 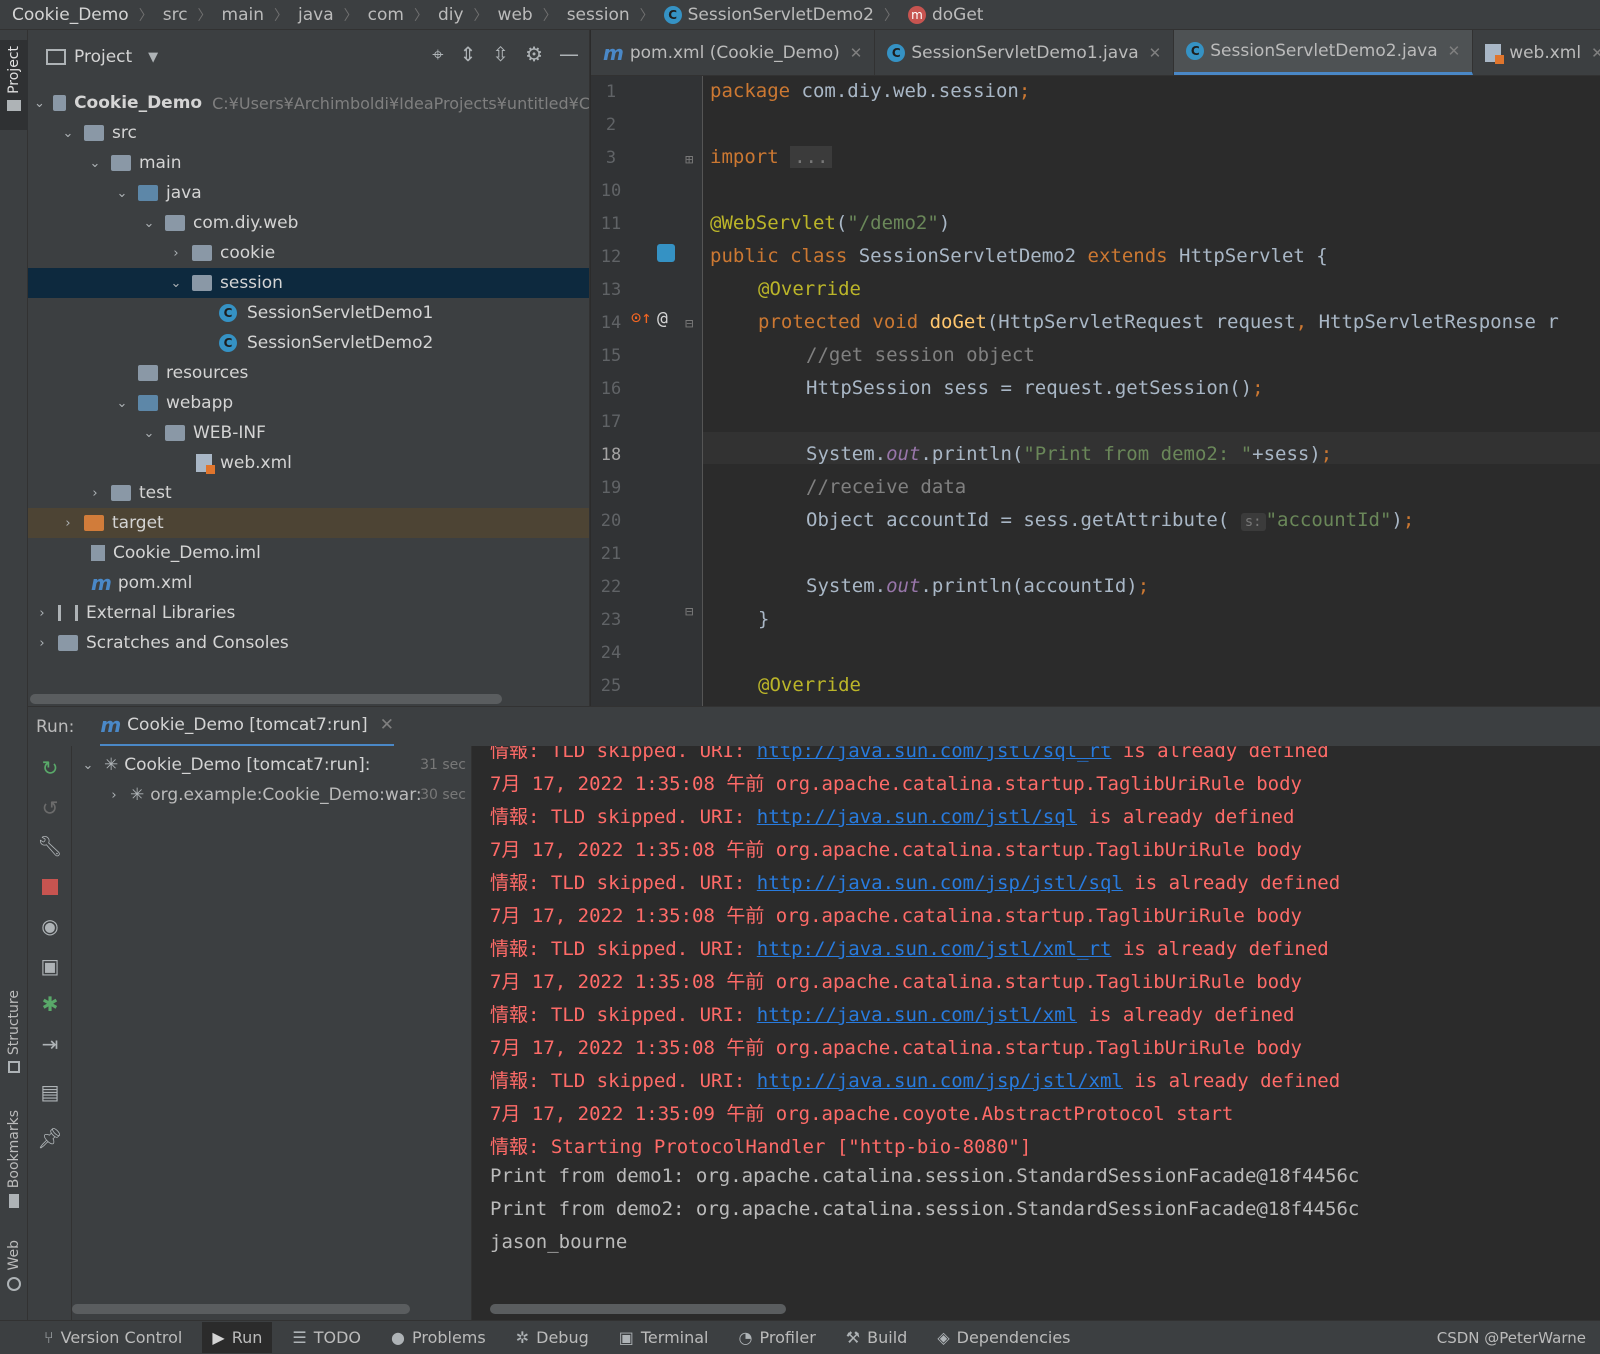 What do you see at coordinates (945, 15) in the screenshot?
I see `breadcrumb-method: m doGet` at bounding box center [945, 15].